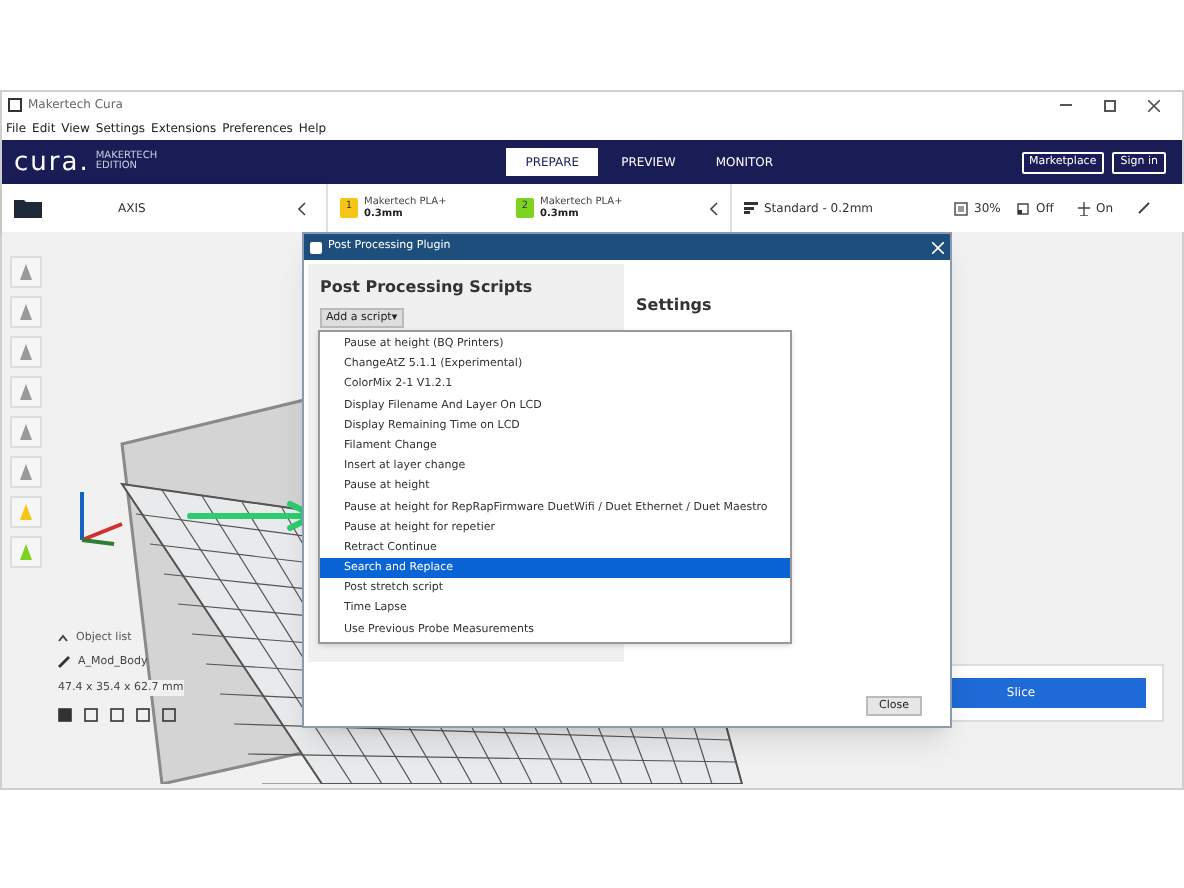  What do you see at coordinates (961, 208) in the screenshot?
I see `infill-icon` at bounding box center [961, 208].